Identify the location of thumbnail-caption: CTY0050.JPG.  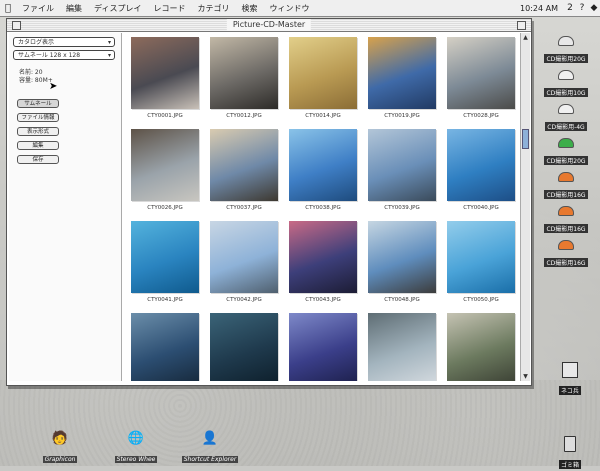
(481, 300).